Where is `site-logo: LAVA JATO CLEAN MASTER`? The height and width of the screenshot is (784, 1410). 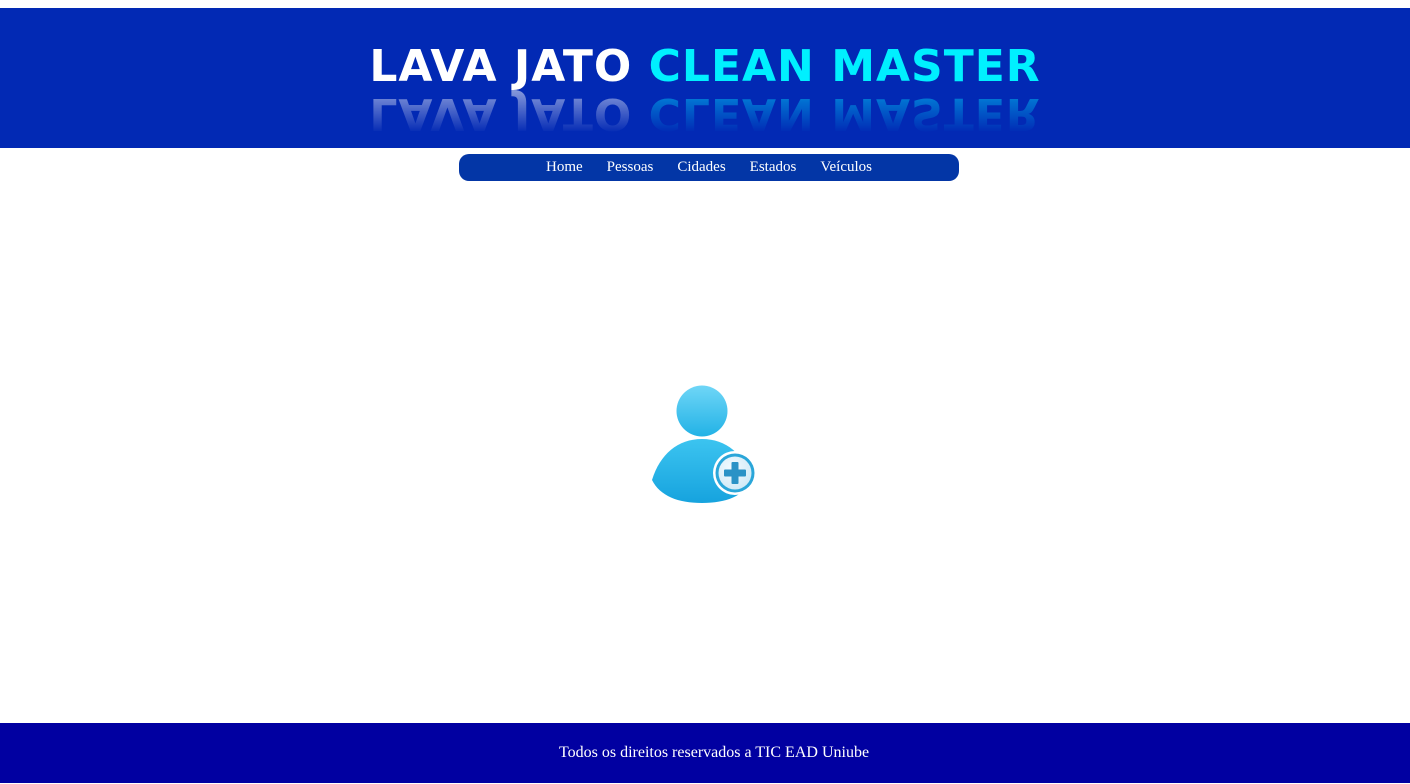
site-logo: LAVA JATO CLEAN MASTER is located at coordinates (705, 67).